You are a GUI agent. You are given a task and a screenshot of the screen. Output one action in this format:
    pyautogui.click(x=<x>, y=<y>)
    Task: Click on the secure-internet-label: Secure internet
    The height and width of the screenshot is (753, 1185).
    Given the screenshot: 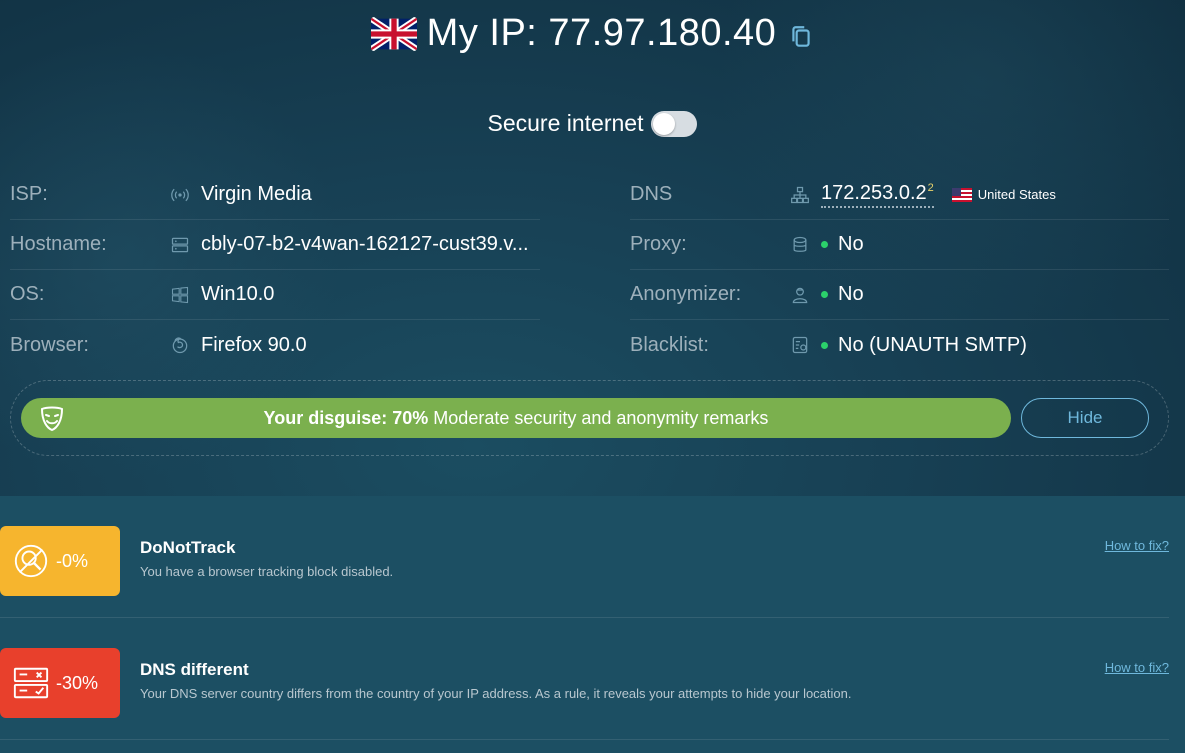 What is the action you would take?
    pyautogui.click(x=565, y=123)
    